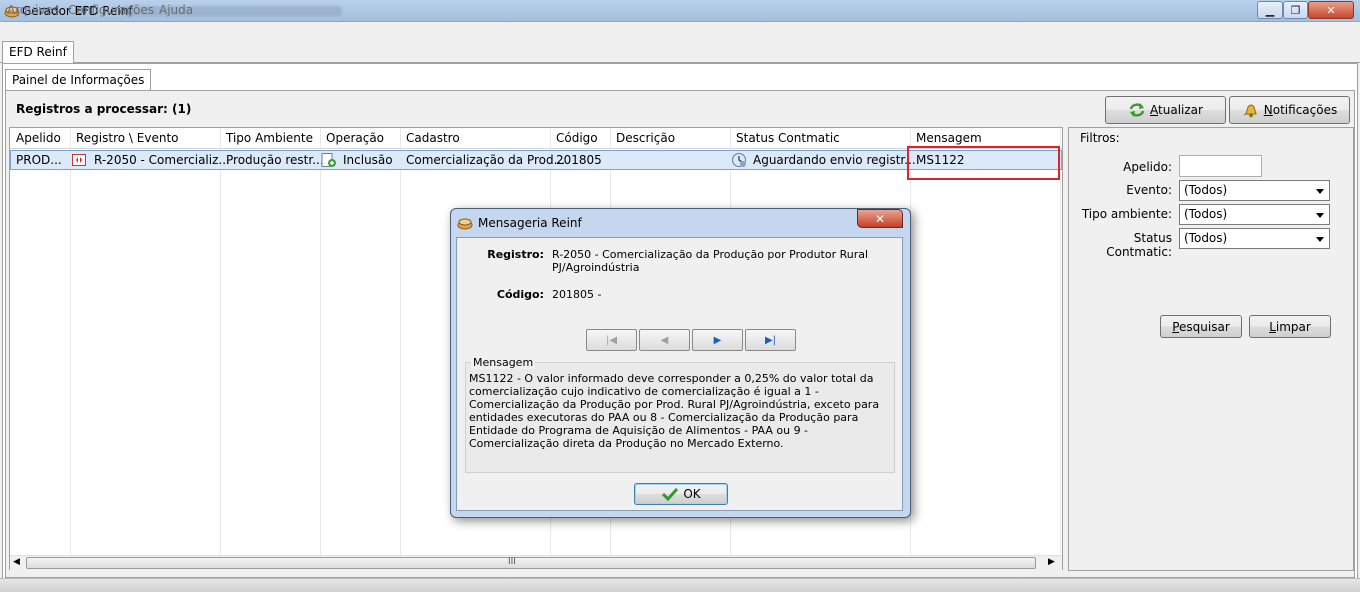  I want to click on cell-codigo: 201805, so click(579, 160).